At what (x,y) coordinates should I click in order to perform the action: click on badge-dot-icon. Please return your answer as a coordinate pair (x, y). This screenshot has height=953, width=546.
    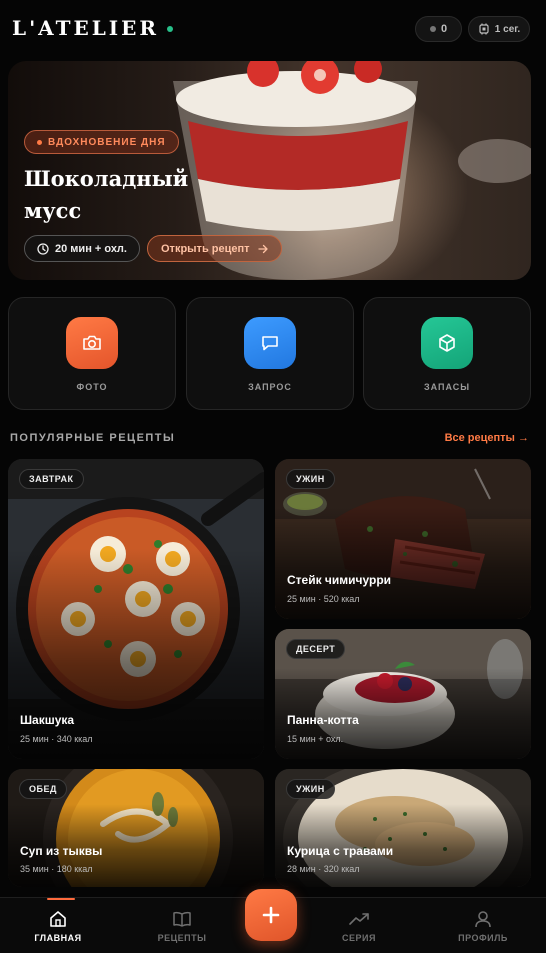
    Looking at the image, I should click on (39, 142).